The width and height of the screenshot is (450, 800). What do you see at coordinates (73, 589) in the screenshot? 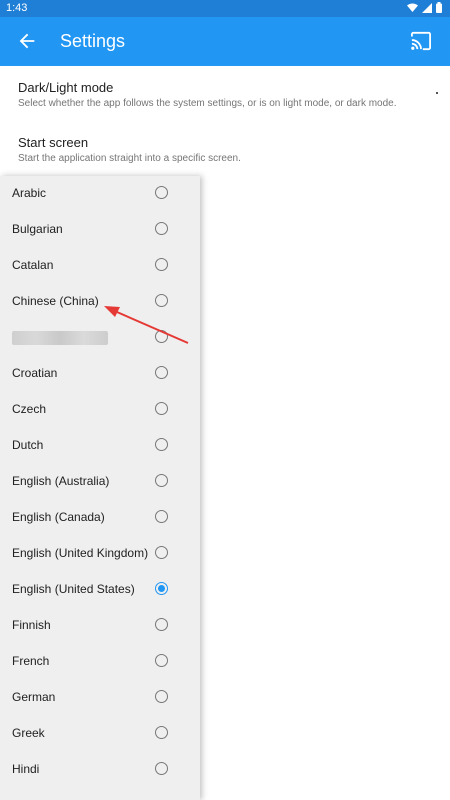
I see `language-label: English (United States)` at bounding box center [73, 589].